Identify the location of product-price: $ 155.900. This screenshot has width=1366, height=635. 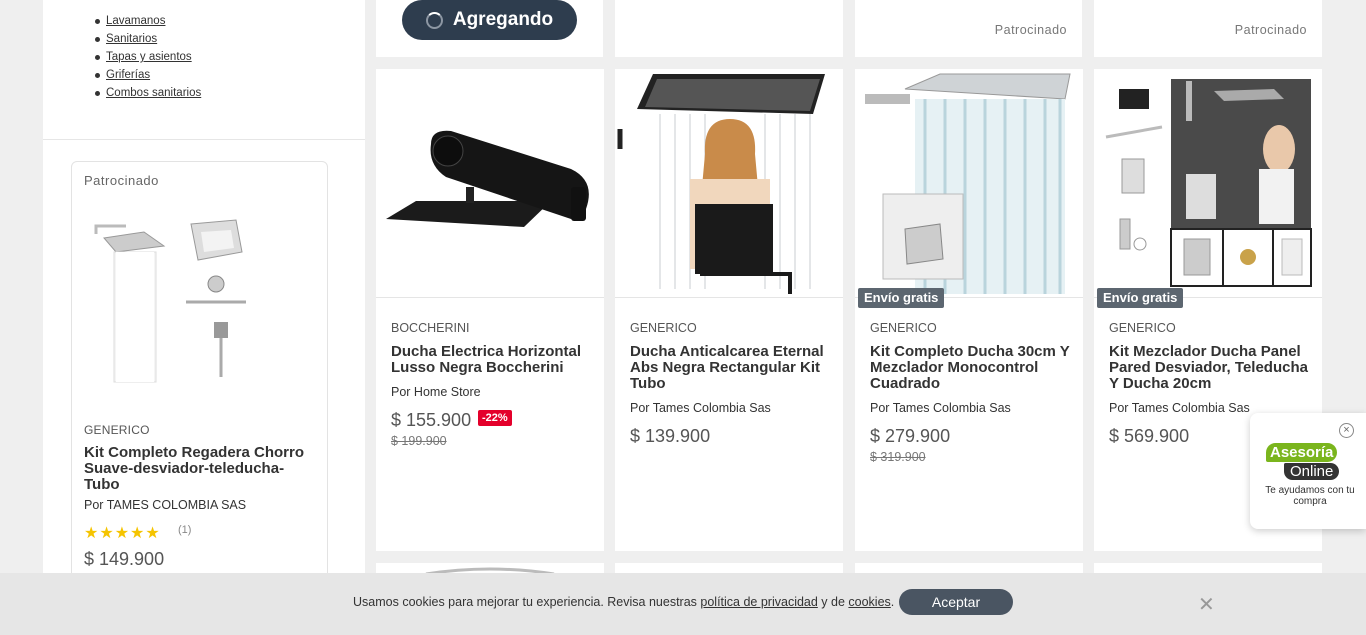
(431, 420).